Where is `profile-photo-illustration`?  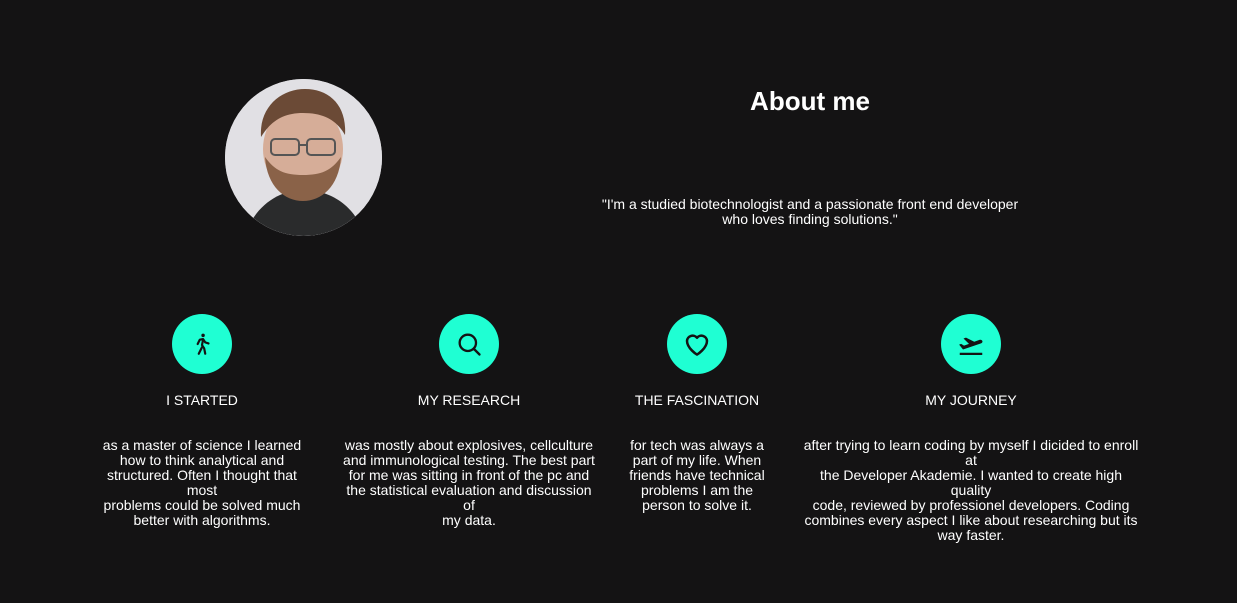
profile-photo-illustration is located at coordinates (303, 157).